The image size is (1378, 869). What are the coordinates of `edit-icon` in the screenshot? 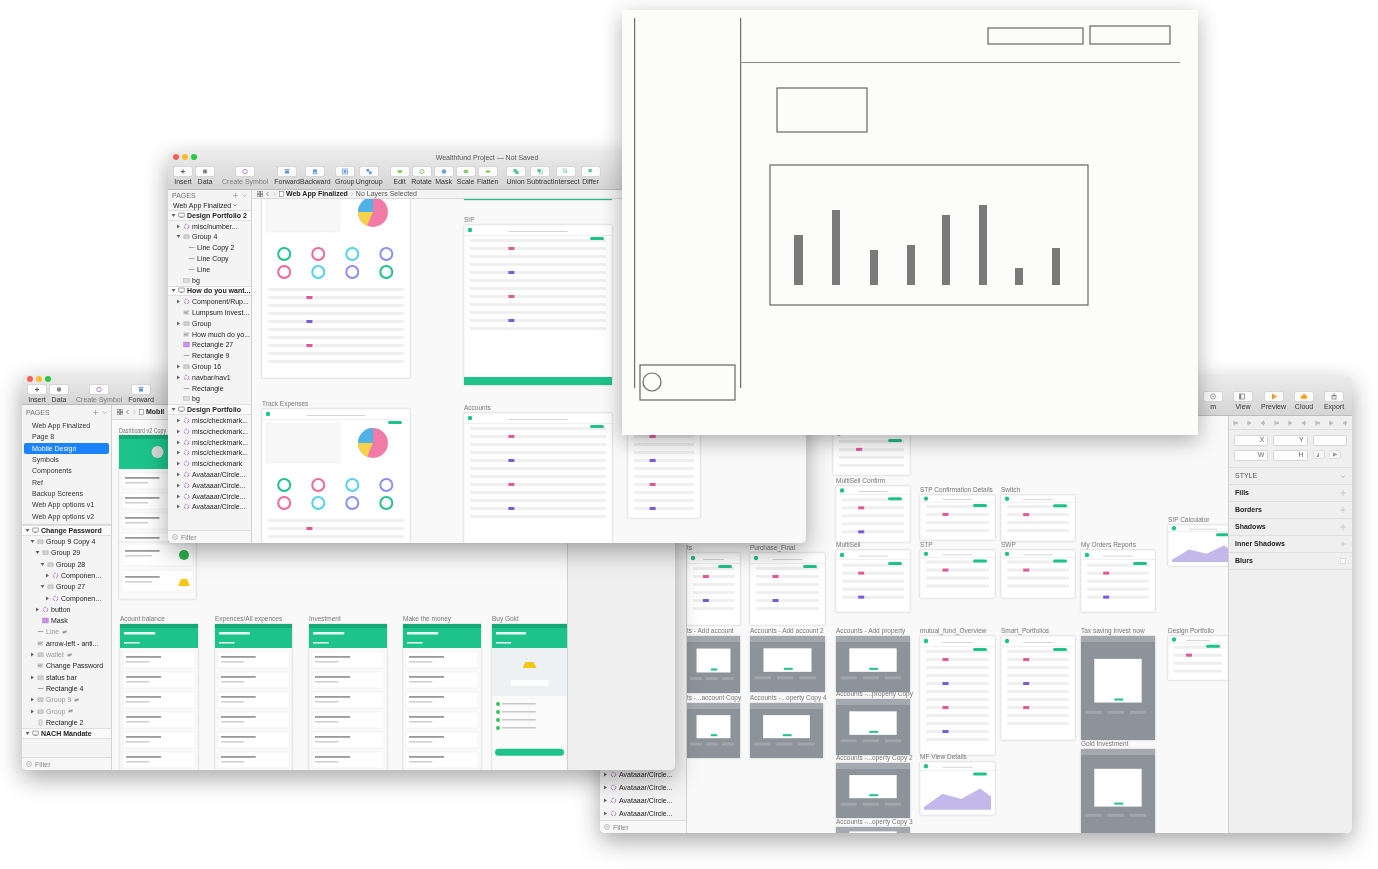 It's located at (399, 171).